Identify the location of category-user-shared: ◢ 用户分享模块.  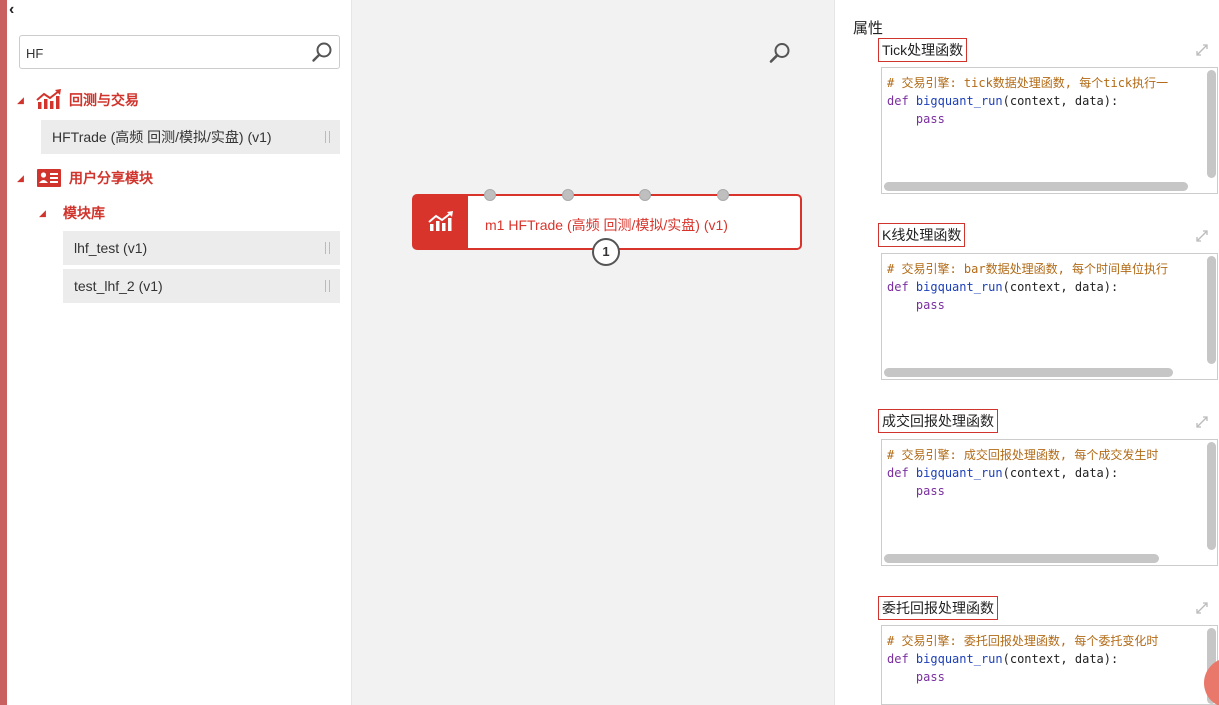
(85, 178).